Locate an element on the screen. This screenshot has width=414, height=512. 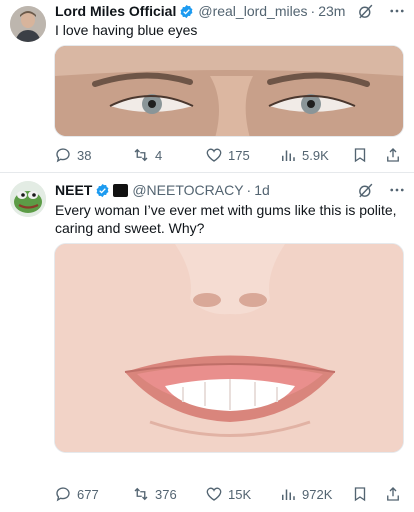
repost-count: 376 is located at coordinates (166, 494).